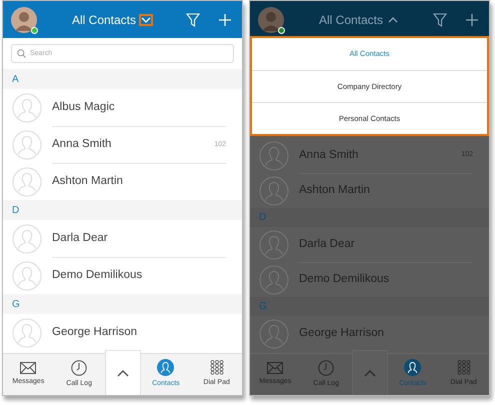  Describe the element at coordinates (15, 79) in the screenshot. I see `section-letter: A` at that location.